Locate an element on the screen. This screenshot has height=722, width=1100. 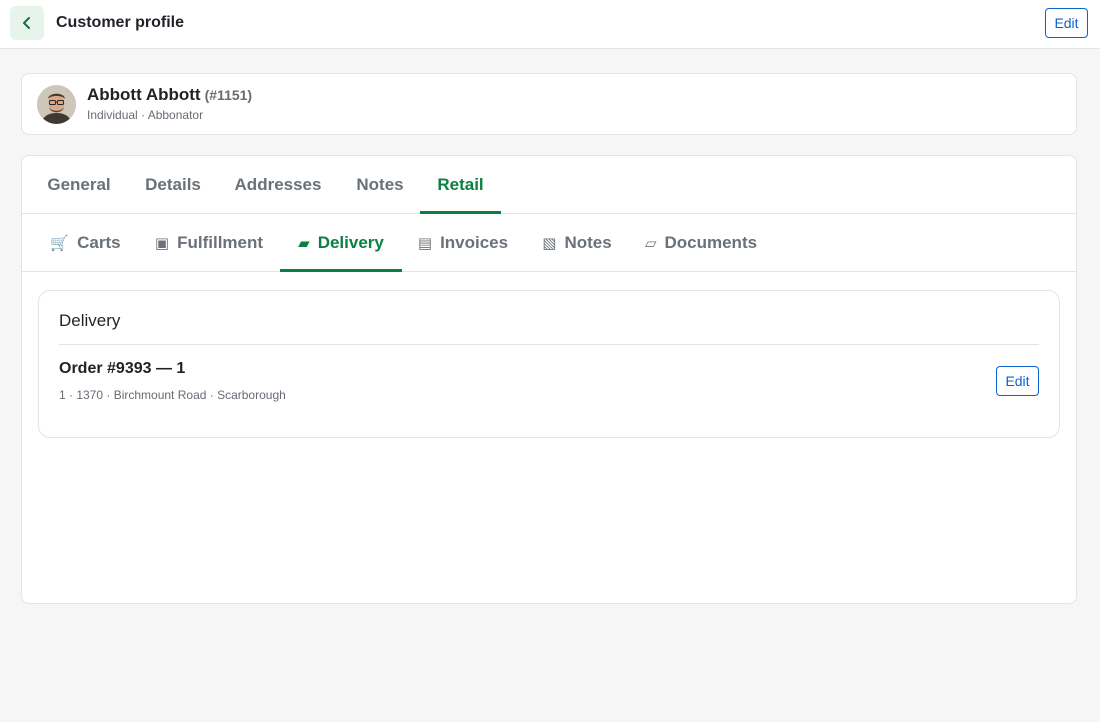
top-bar: Customer profile Edit is located at coordinates (550, 24).